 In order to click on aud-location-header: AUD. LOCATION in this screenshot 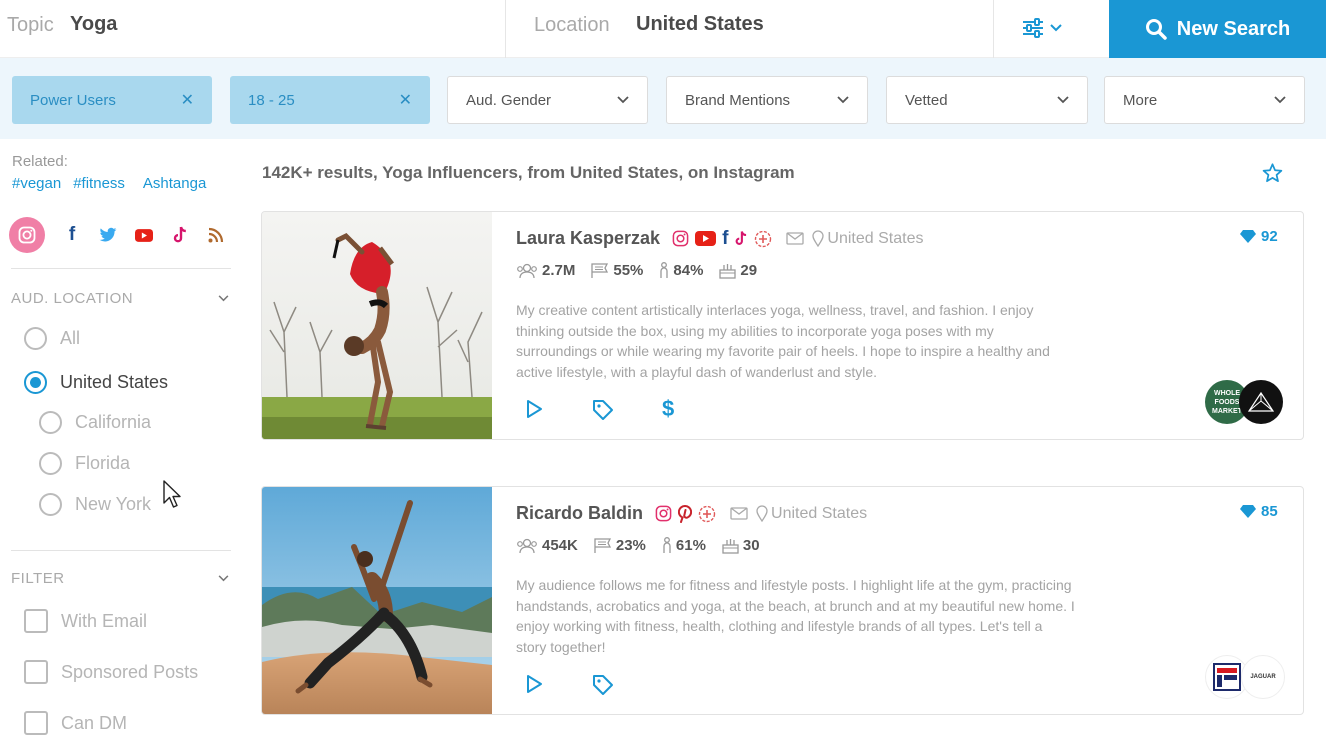, I will do `click(120, 298)`.